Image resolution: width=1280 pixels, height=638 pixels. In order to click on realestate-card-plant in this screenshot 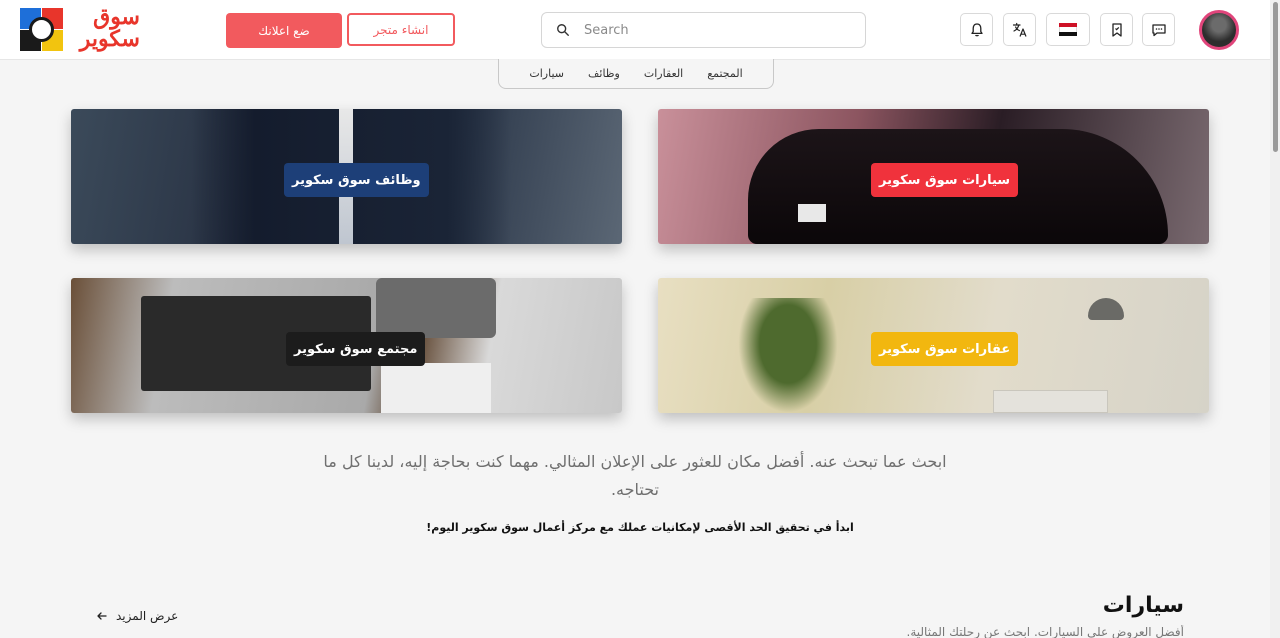, I will do `click(788, 355)`.